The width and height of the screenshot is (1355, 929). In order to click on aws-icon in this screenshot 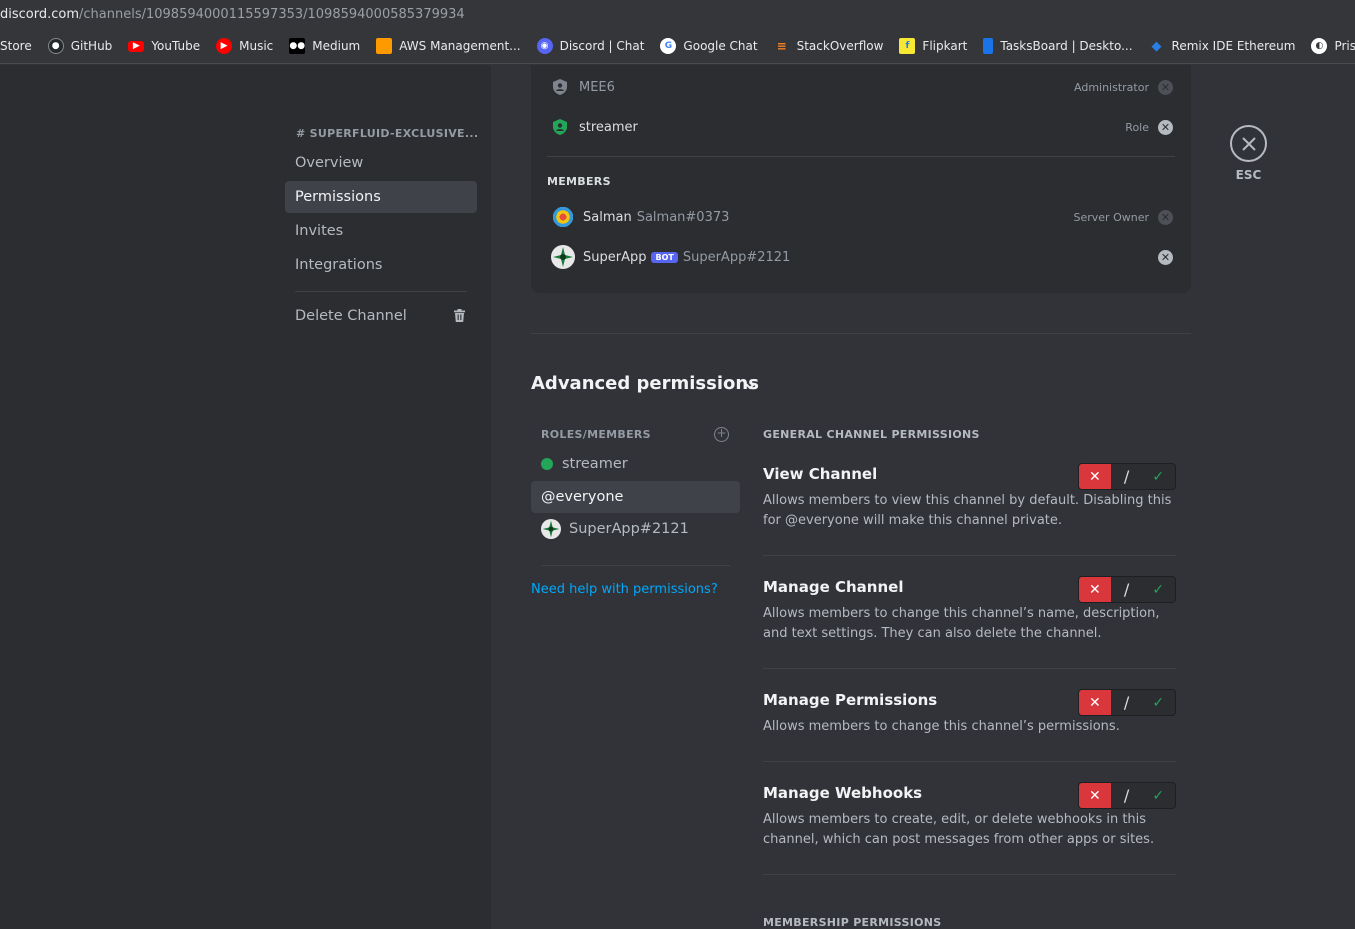, I will do `click(384, 46)`.